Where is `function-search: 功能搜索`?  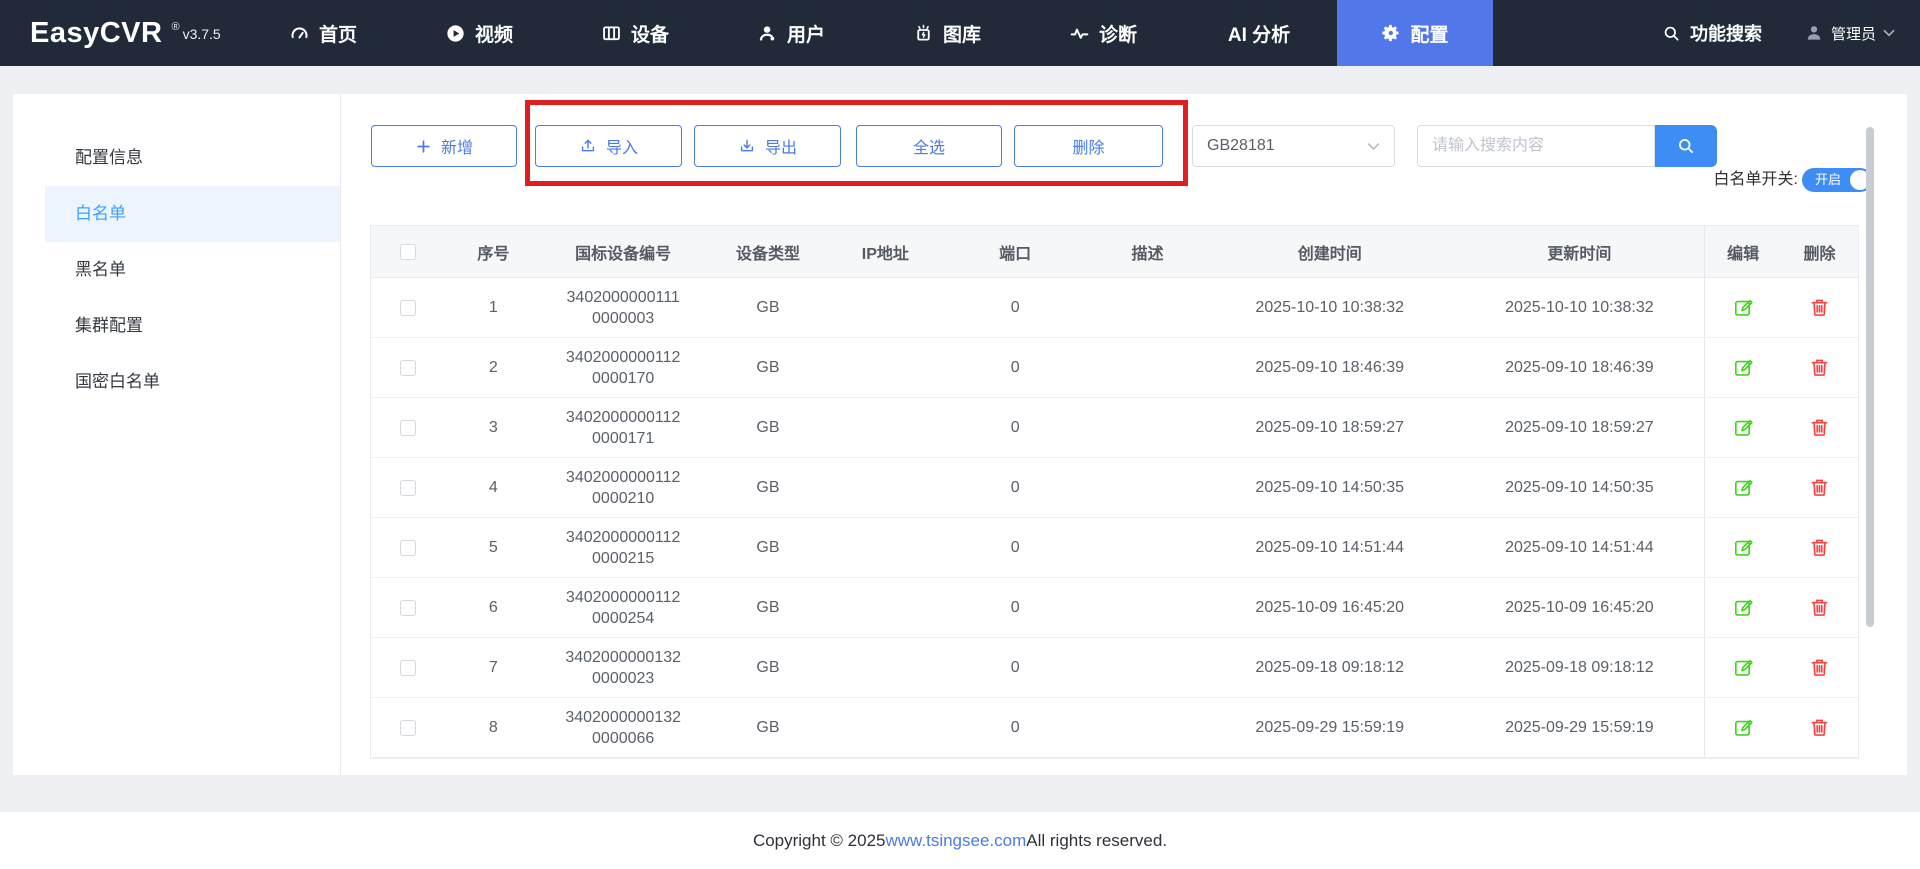
function-search: 功能搜索 is located at coordinates (1712, 33).